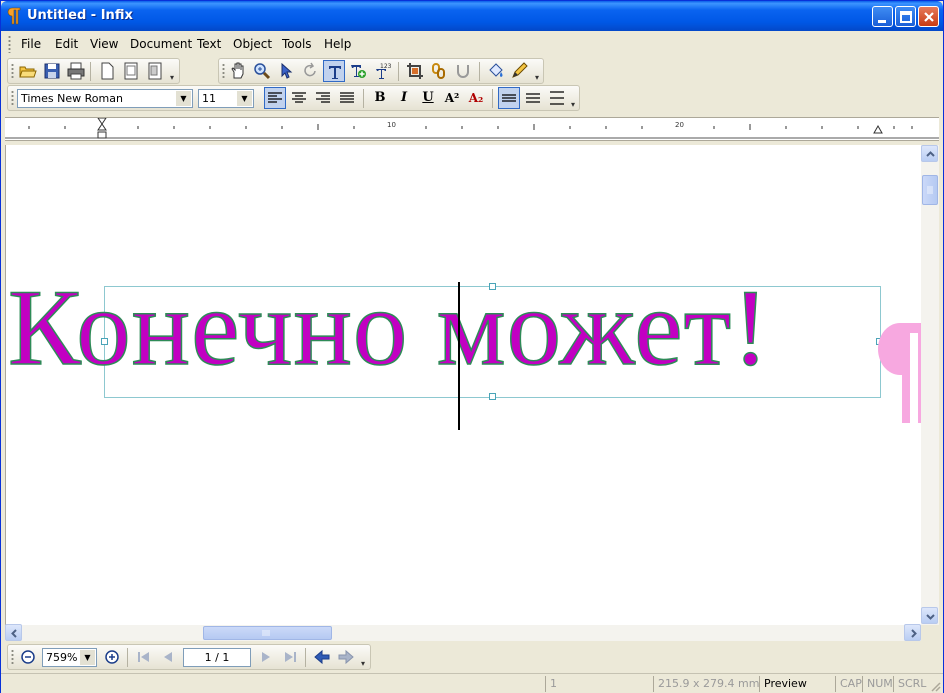 Image resolution: width=944 pixels, height=693 pixels. I want to click on previous-page-button, so click(168, 657).